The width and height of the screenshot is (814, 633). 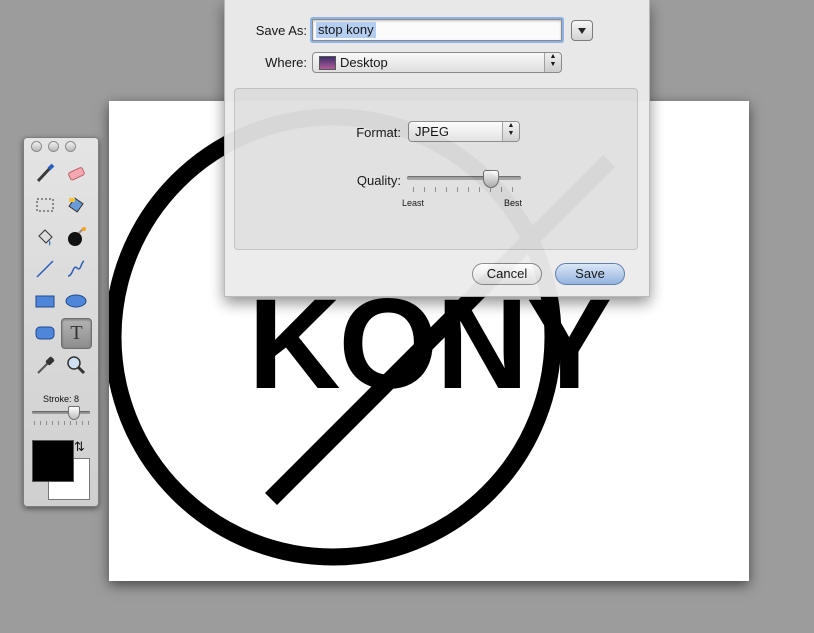 What do you see at coordinates (436, 169) in the screenshot?
I see `format-options-box` at bounding box center [436, 169].